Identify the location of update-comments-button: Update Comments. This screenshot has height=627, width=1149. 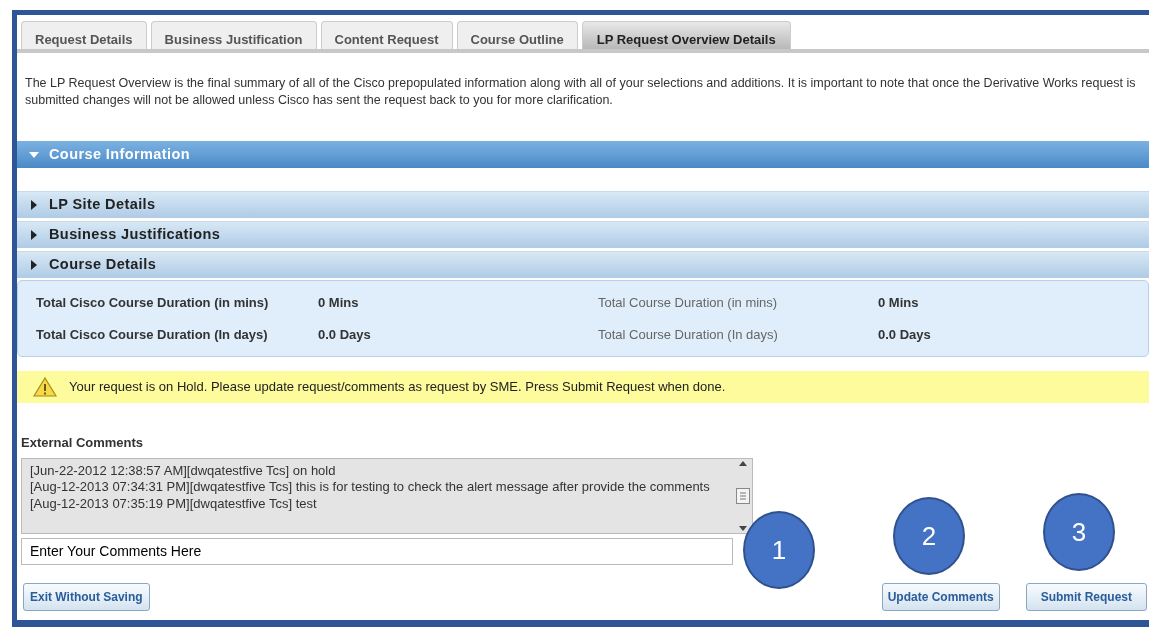
(940, 596).